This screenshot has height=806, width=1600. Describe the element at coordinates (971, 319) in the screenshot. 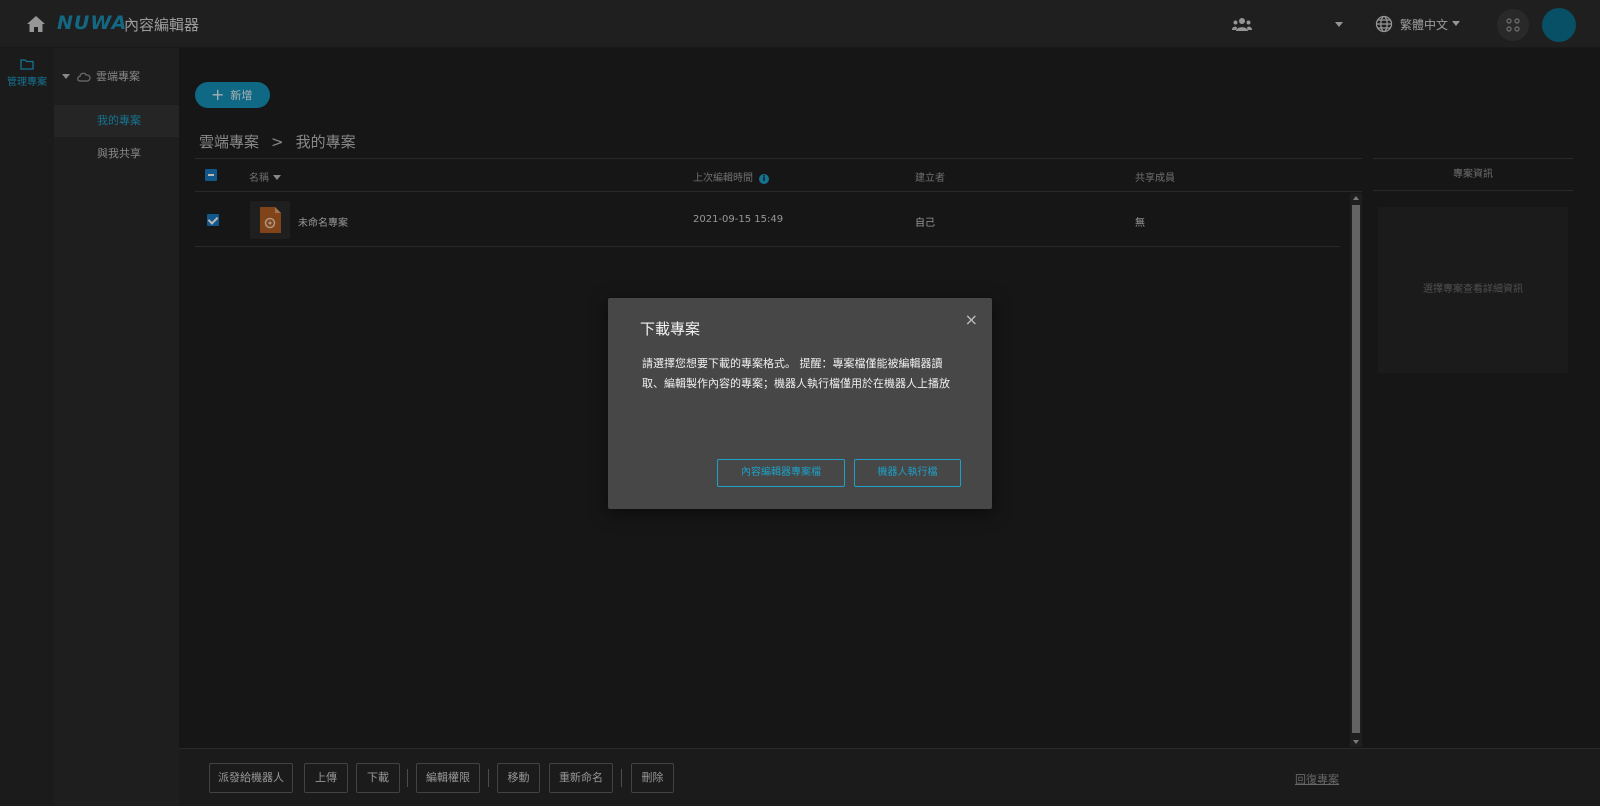

I see `close-icon: ×` at that location.